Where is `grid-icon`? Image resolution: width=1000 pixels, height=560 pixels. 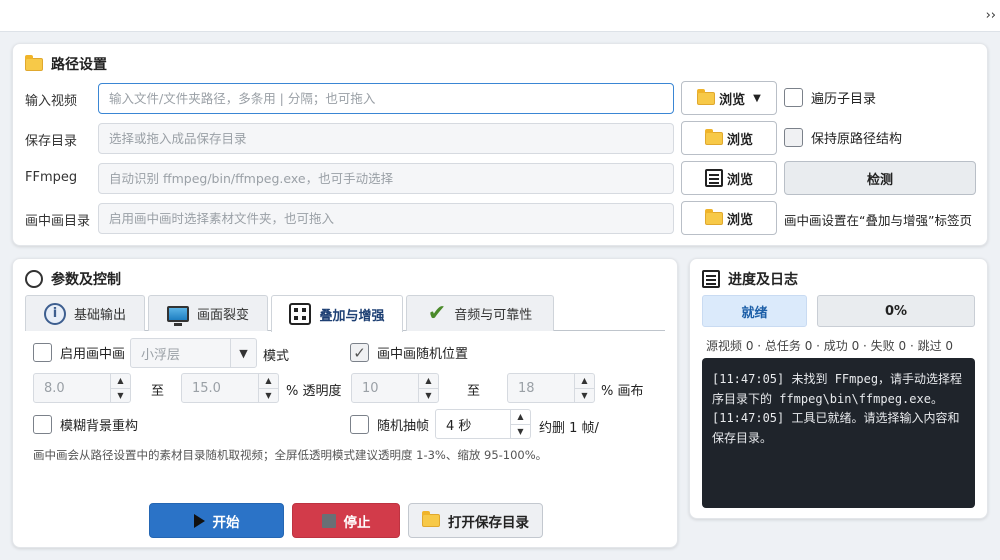 grid-icon is located at coordinates (300, 314).